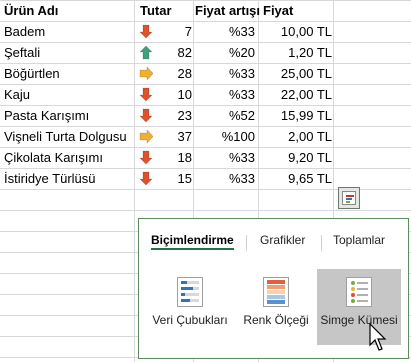 This screenshot has height=362, width=411. What do you see at coordinates (297, 10) in the screenshot?
I see `header-fiyat: Fiyat` at bounding box center [297, 10].